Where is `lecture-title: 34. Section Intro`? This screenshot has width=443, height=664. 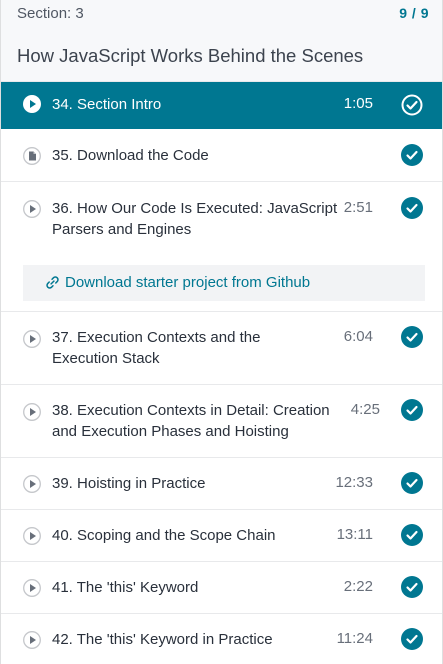
lecture-title: 34. Section Intro is located at coordinates (107, 104).